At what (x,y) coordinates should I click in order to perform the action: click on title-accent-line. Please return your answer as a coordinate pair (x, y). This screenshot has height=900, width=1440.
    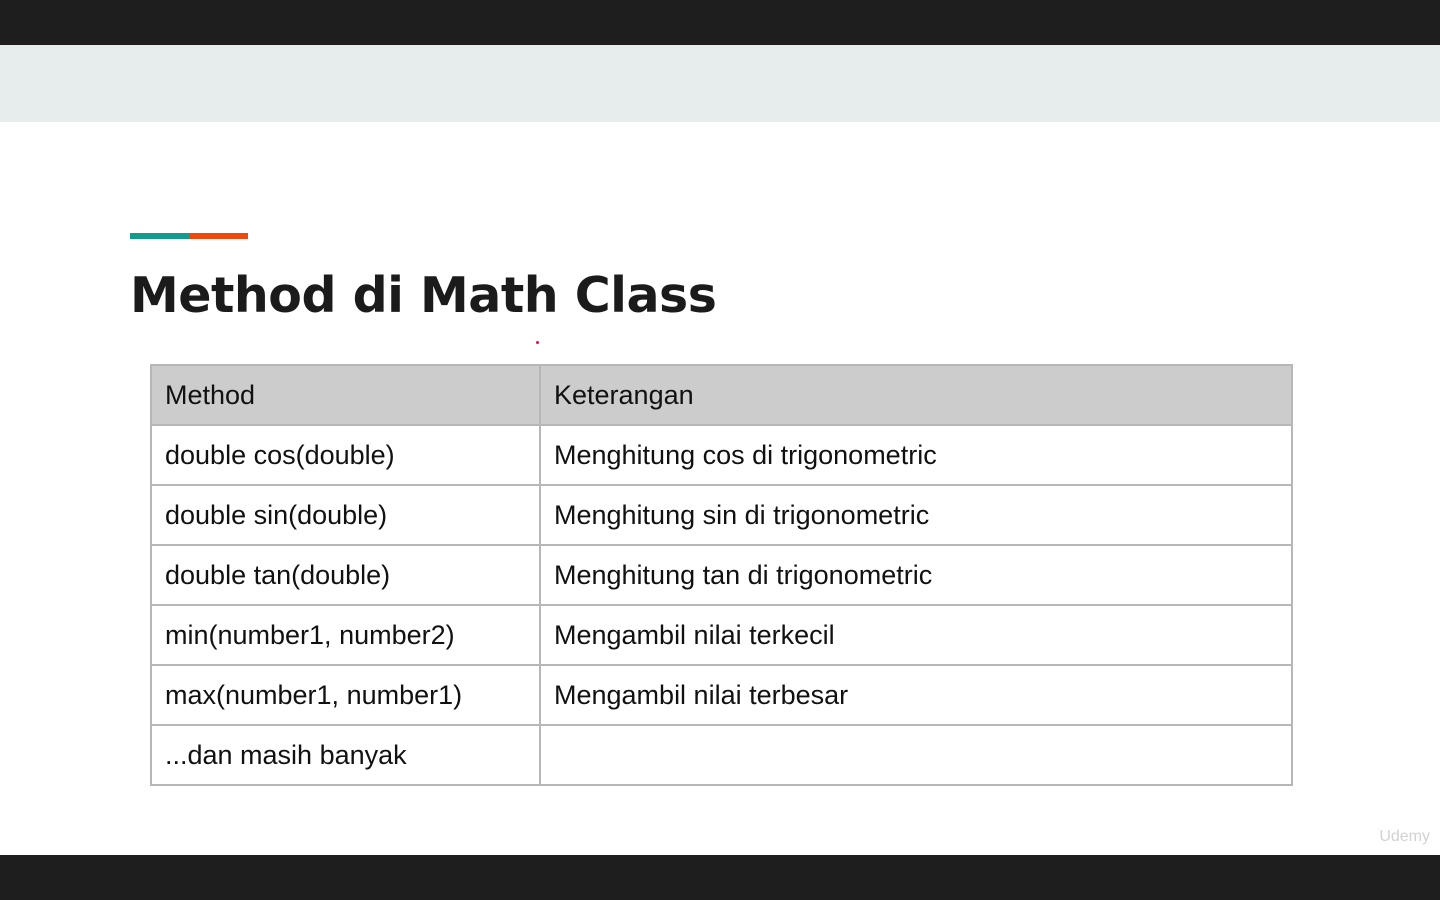
    Looking at the image, I should click on (189, 236).